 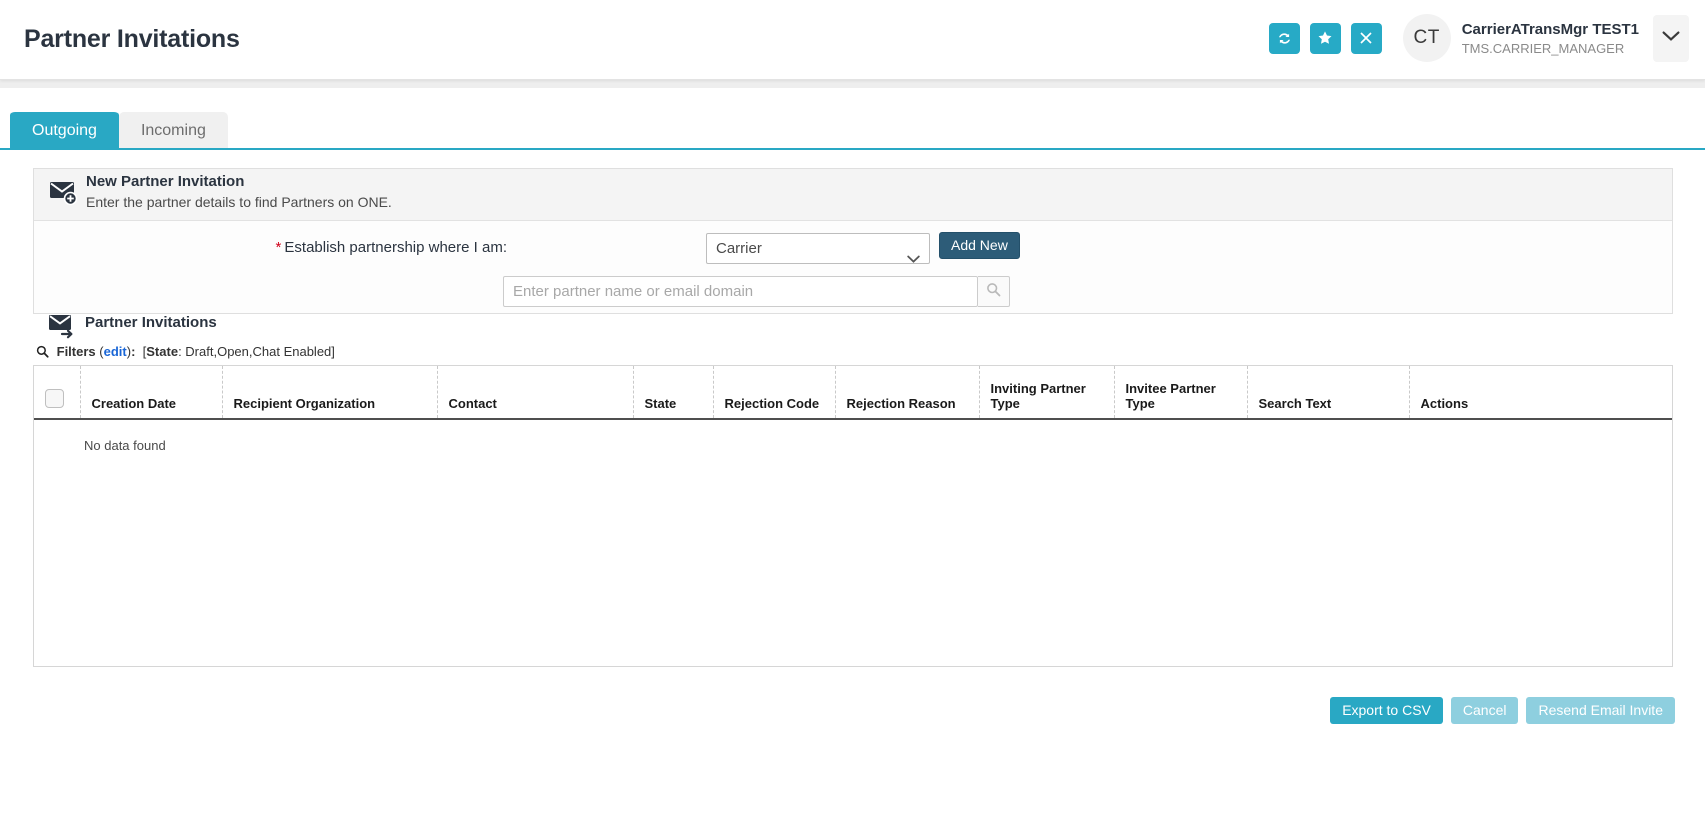 What do you see at coordinates (99, 351) in the screenshot?
I see `filters-paren-open: (` at bounding box center [99, 351].